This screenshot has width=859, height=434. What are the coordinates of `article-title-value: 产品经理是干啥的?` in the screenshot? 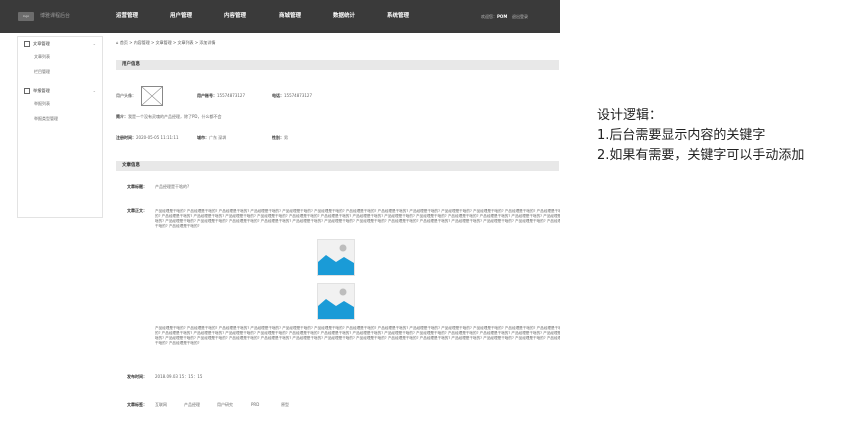 It's located at (172, 187).